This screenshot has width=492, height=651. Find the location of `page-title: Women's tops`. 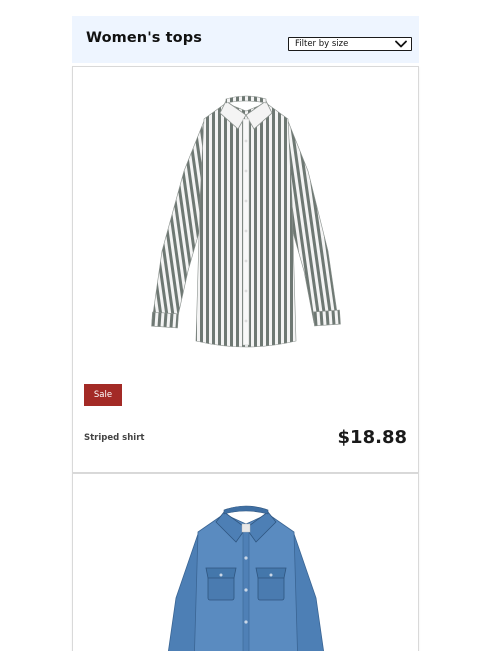

page-title: Women's tops is located at coordinates (144, 38).